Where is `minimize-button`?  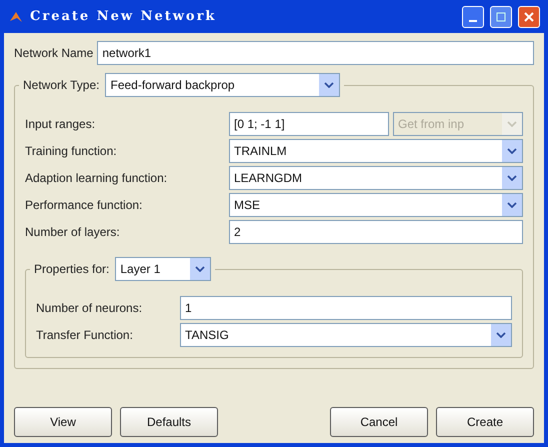
minimize-button is located at coordinates (473, 17).